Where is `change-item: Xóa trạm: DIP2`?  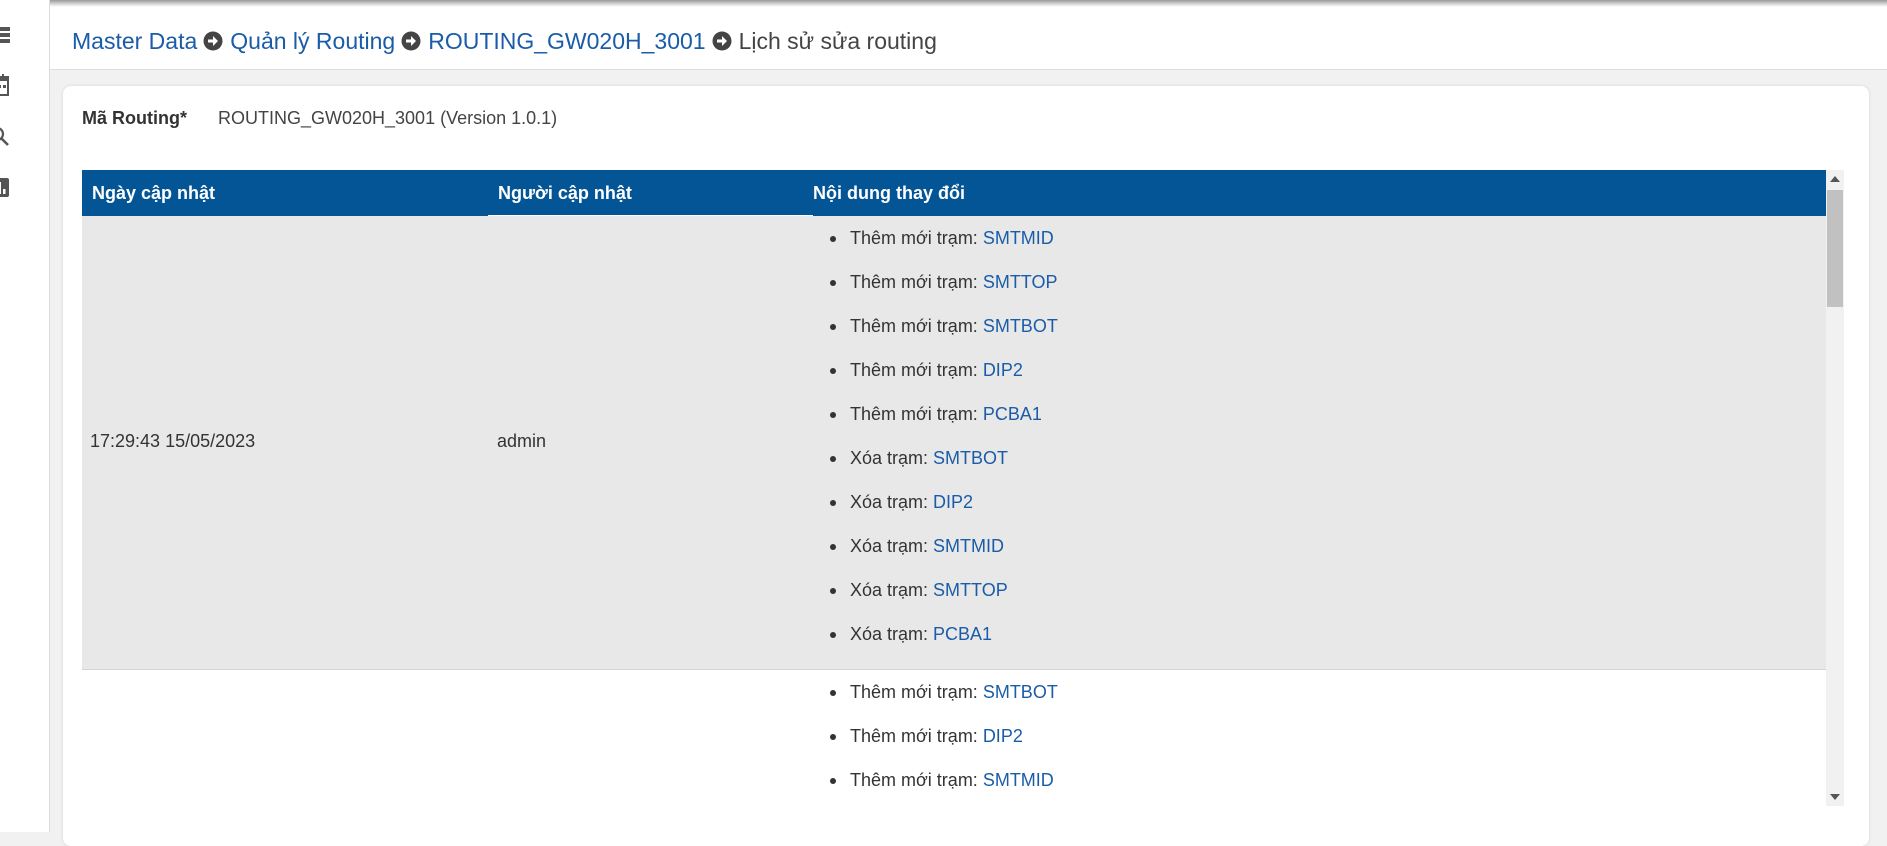
change-item: Xóa trạm: DIP2 is located at coordinates (944, 510).